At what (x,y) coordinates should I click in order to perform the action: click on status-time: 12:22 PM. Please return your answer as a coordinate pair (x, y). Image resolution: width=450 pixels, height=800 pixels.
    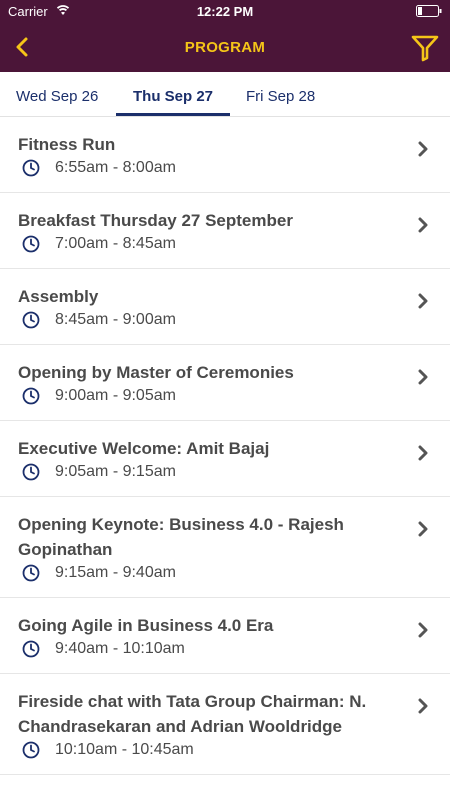
    Looking at the image, I should click on (225, 11).